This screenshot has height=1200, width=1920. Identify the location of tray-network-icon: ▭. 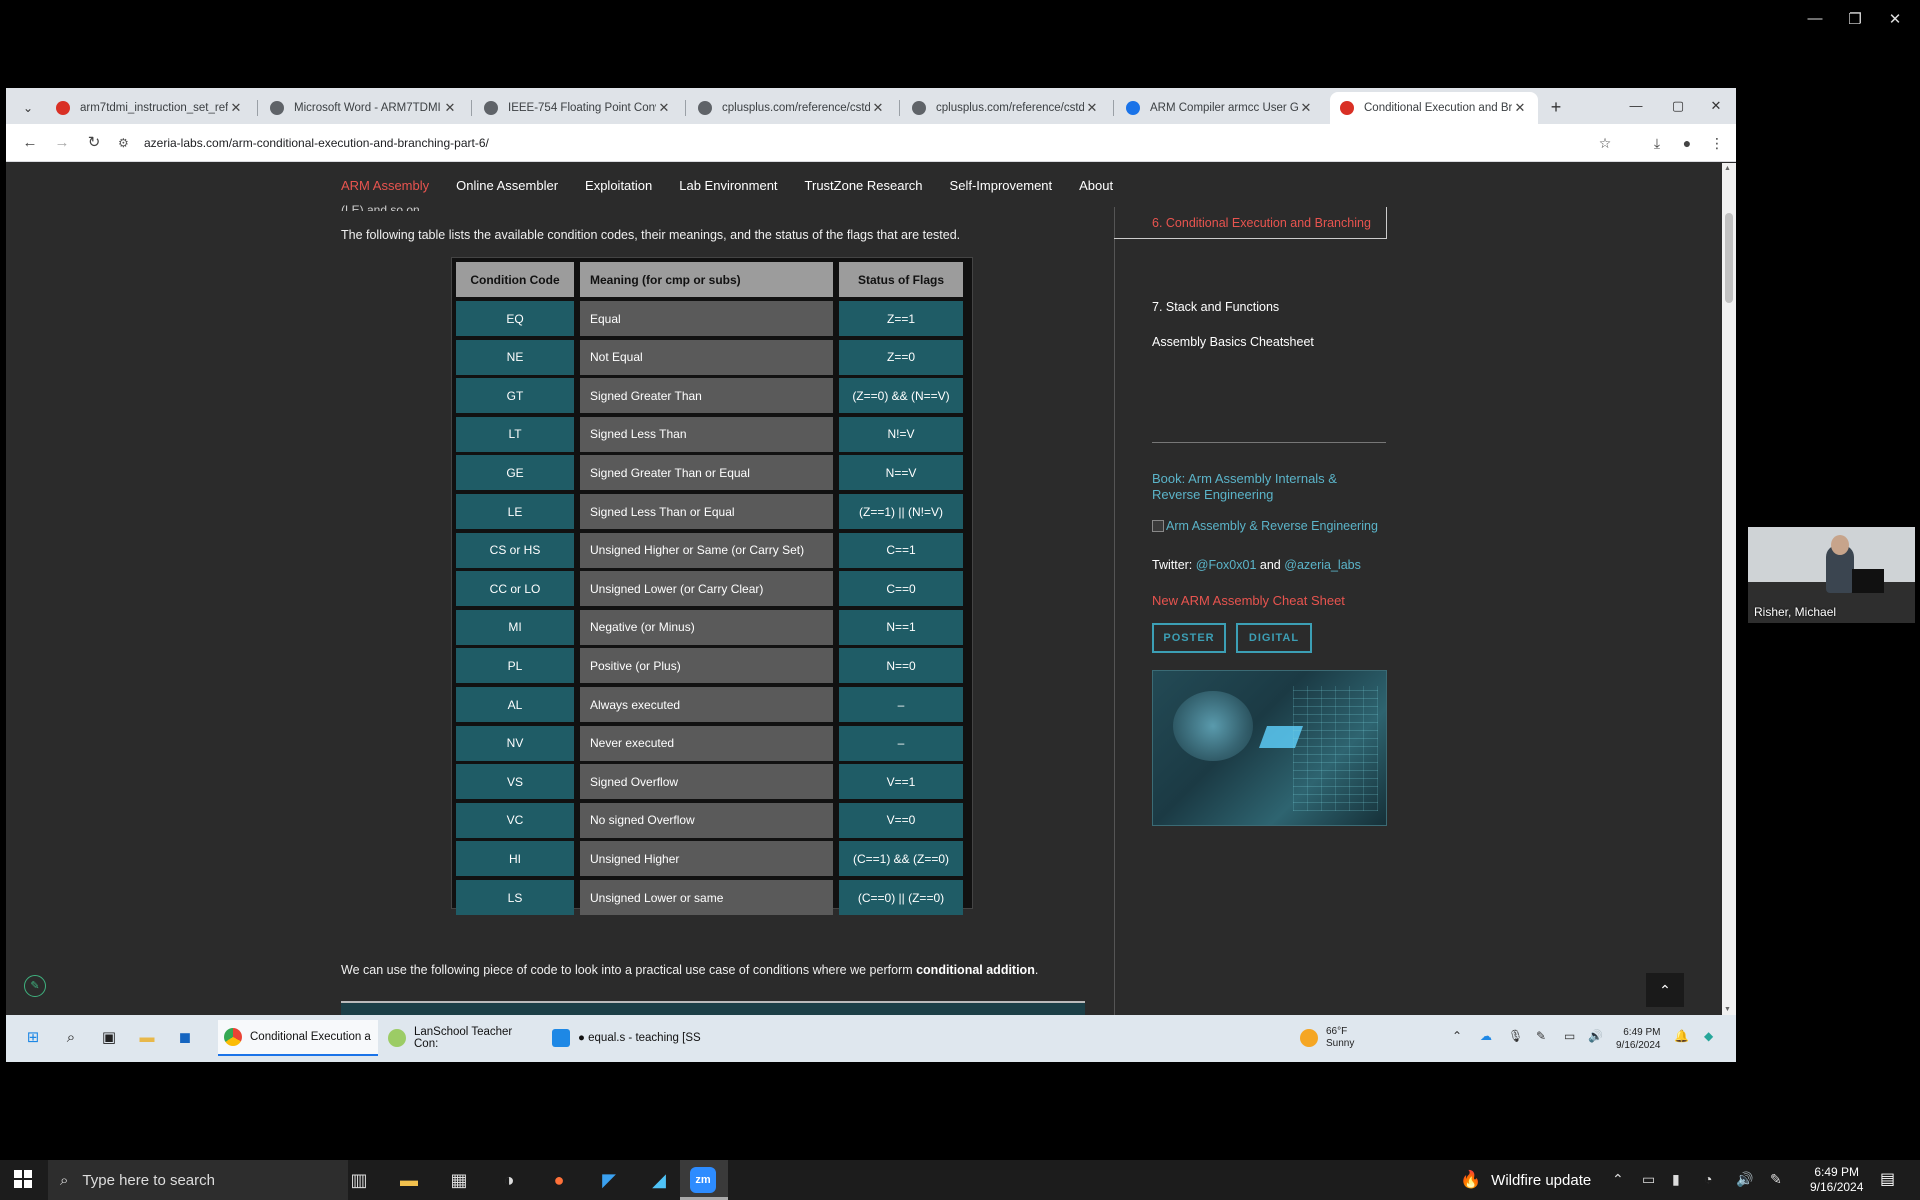
(1648, 1179).